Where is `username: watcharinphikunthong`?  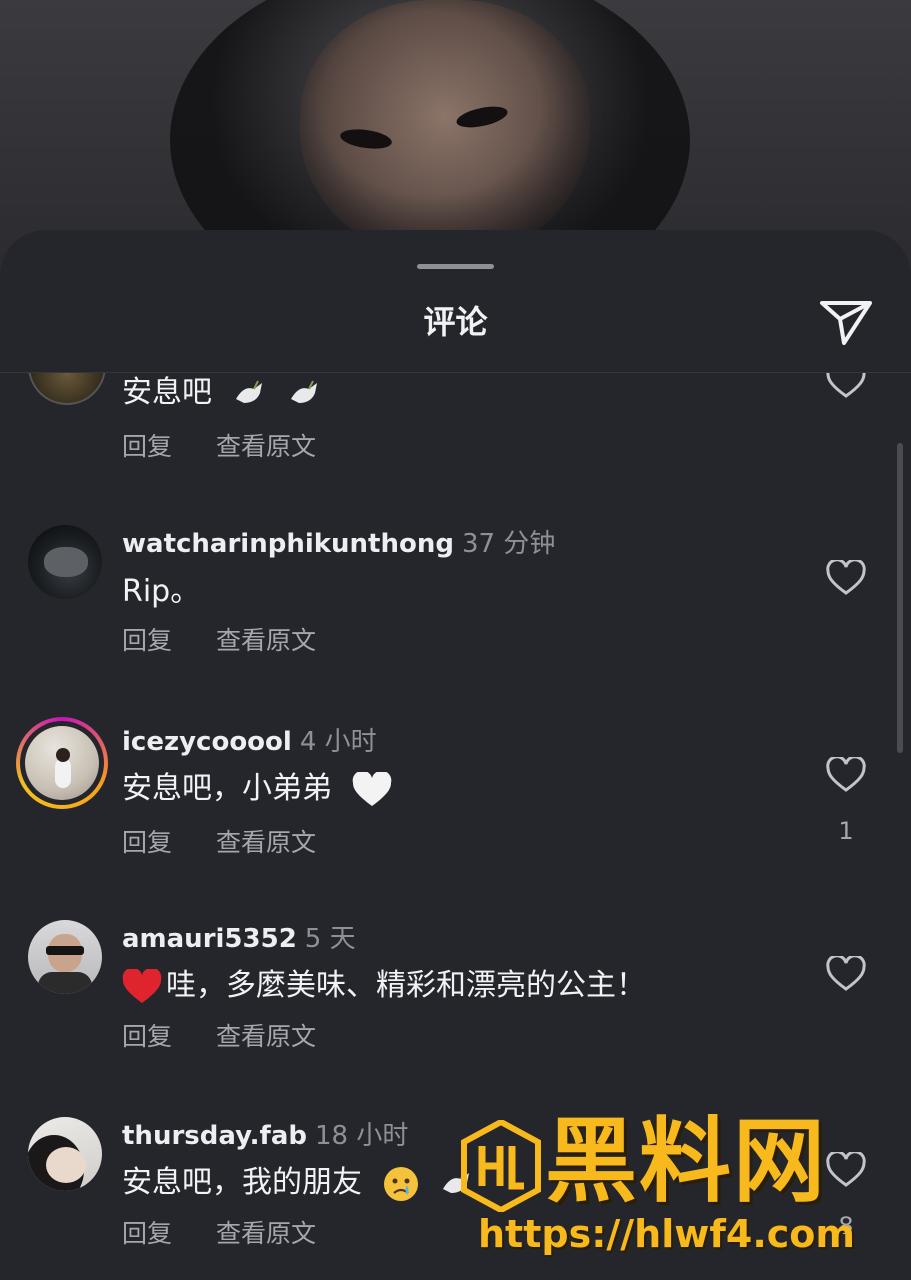 username: watcharinphikunthong is located at coordinates (288, 544).